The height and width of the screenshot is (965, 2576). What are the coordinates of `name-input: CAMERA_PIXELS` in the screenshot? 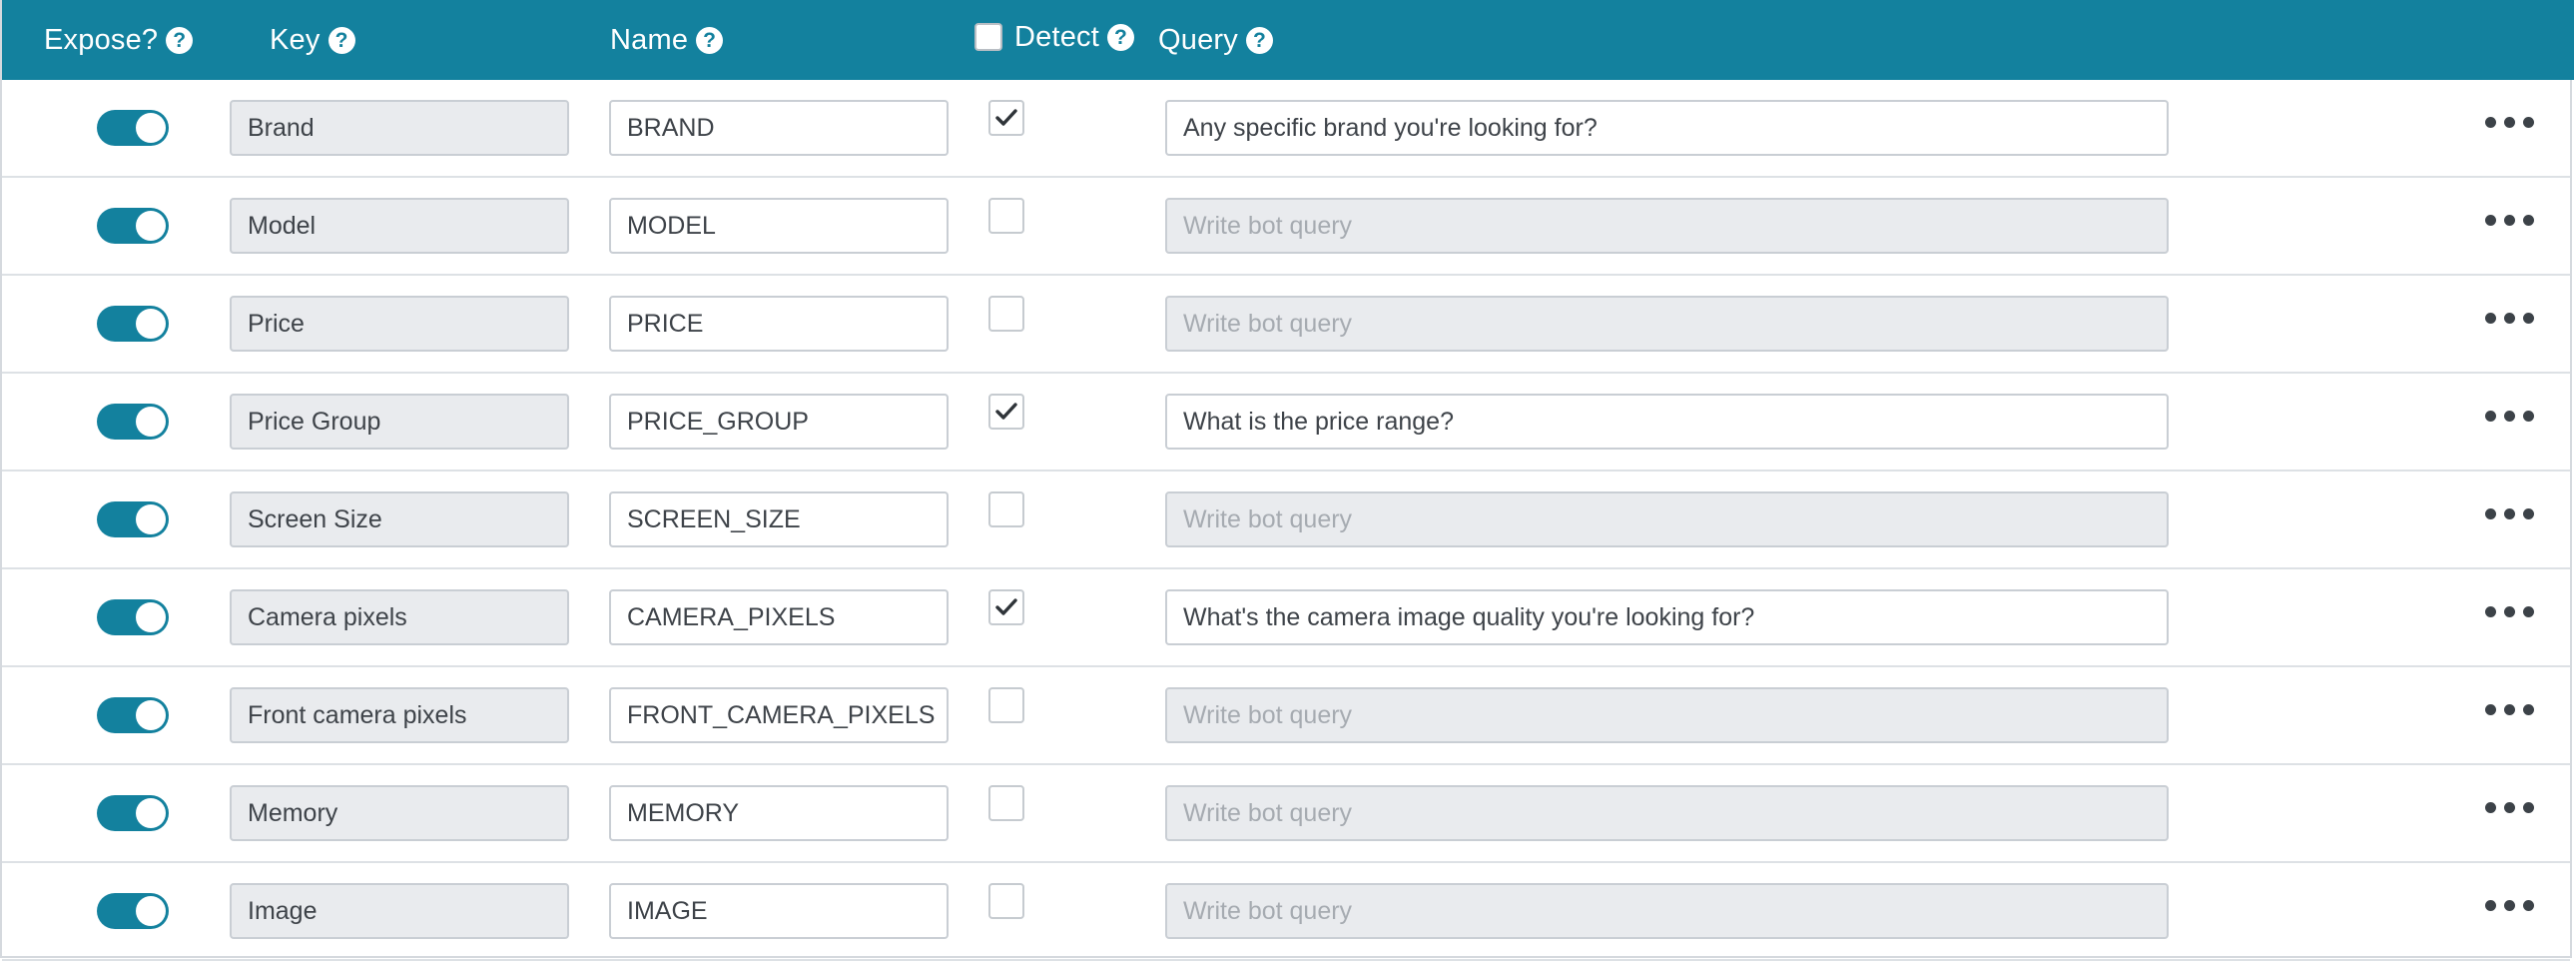 It's located at (779, 617).